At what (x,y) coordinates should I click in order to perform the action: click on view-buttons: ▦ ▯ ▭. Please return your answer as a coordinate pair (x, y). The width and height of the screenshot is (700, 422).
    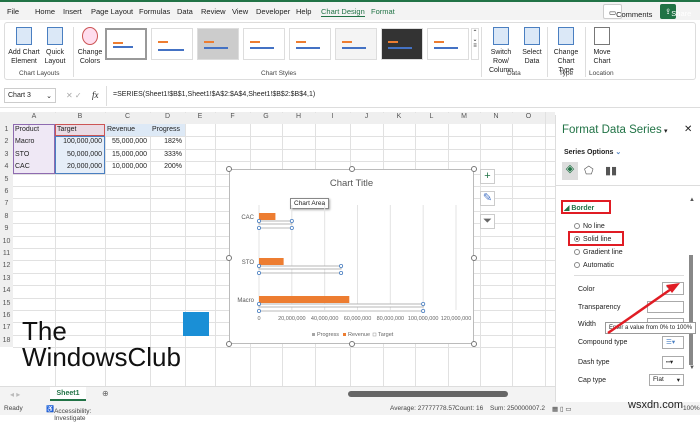
    Looking at the image, I should click on (561, 409).